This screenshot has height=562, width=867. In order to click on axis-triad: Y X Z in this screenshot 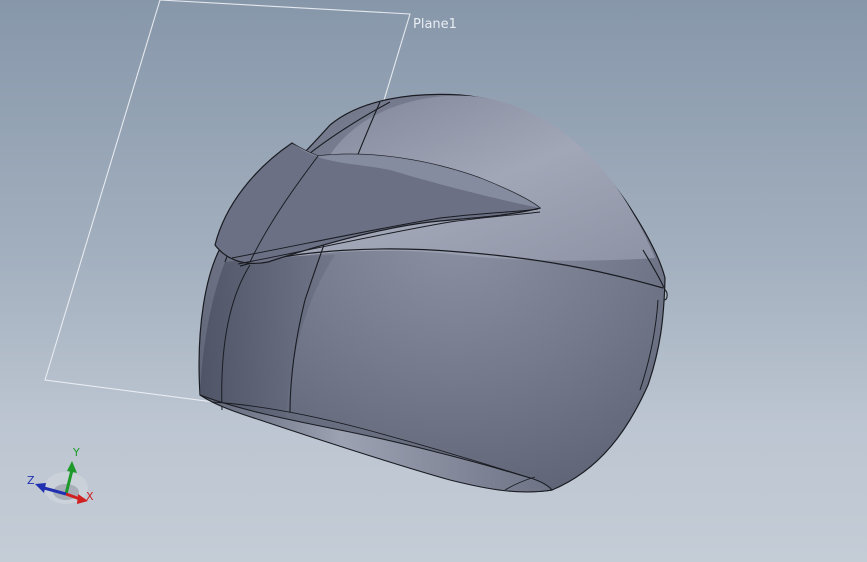, I will do `click(60, 475)`.